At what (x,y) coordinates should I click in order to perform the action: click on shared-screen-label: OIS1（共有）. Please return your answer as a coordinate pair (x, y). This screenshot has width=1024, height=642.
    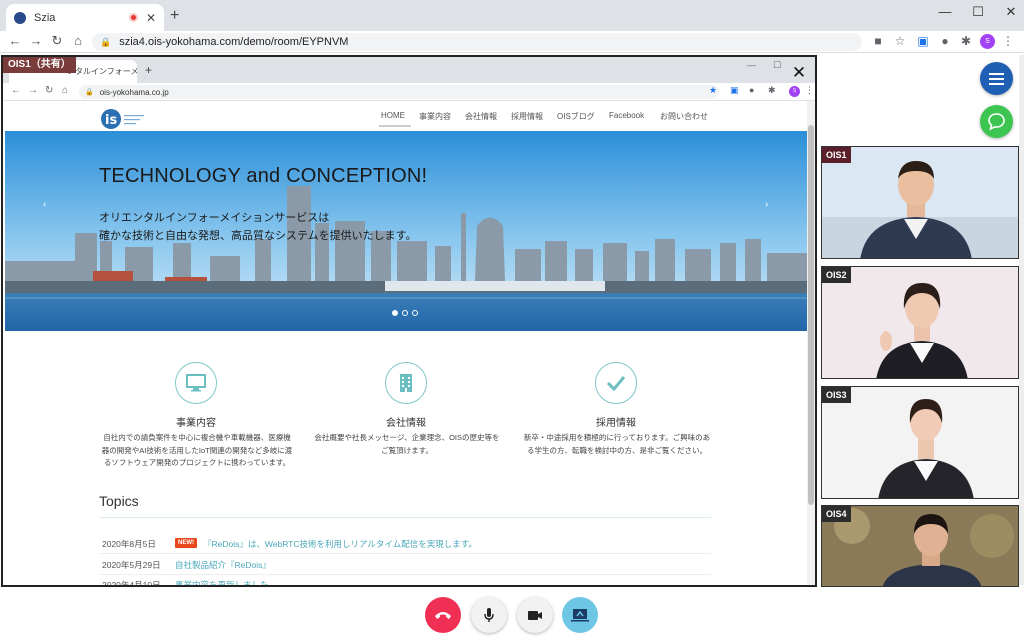
    Looking at the image, I should click on (39, 65).